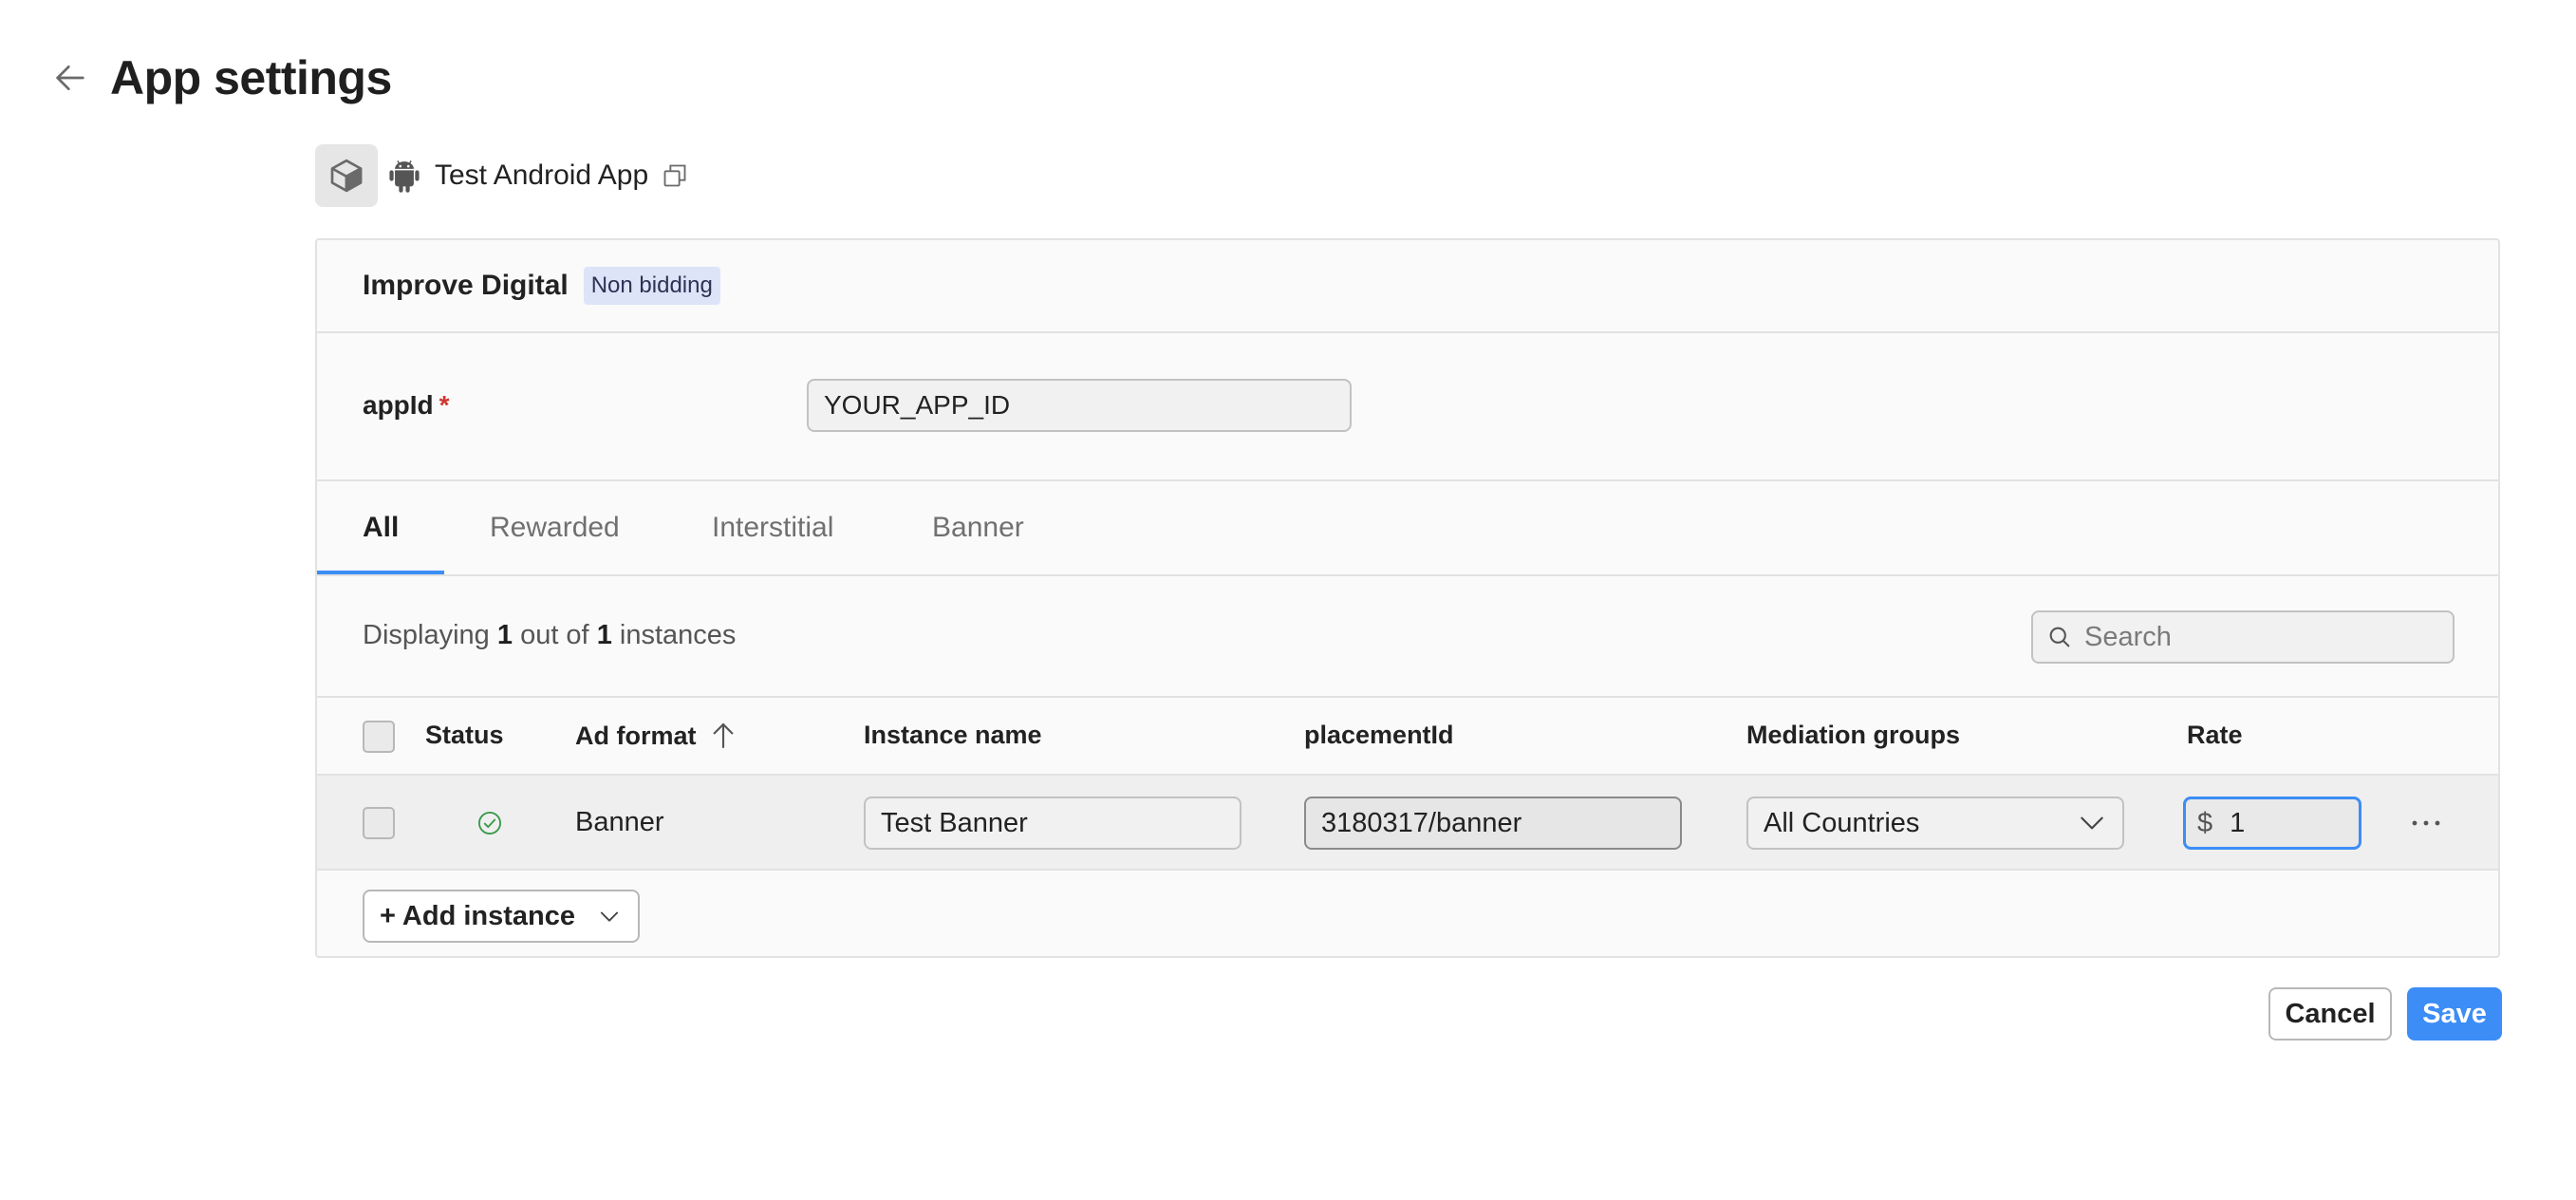 This screenshot has height=1200, width=2576. What do you see at coordinates (1493, 823) in the screenshot?
I see `placement-id-input` at bounding box center [1493, 823].